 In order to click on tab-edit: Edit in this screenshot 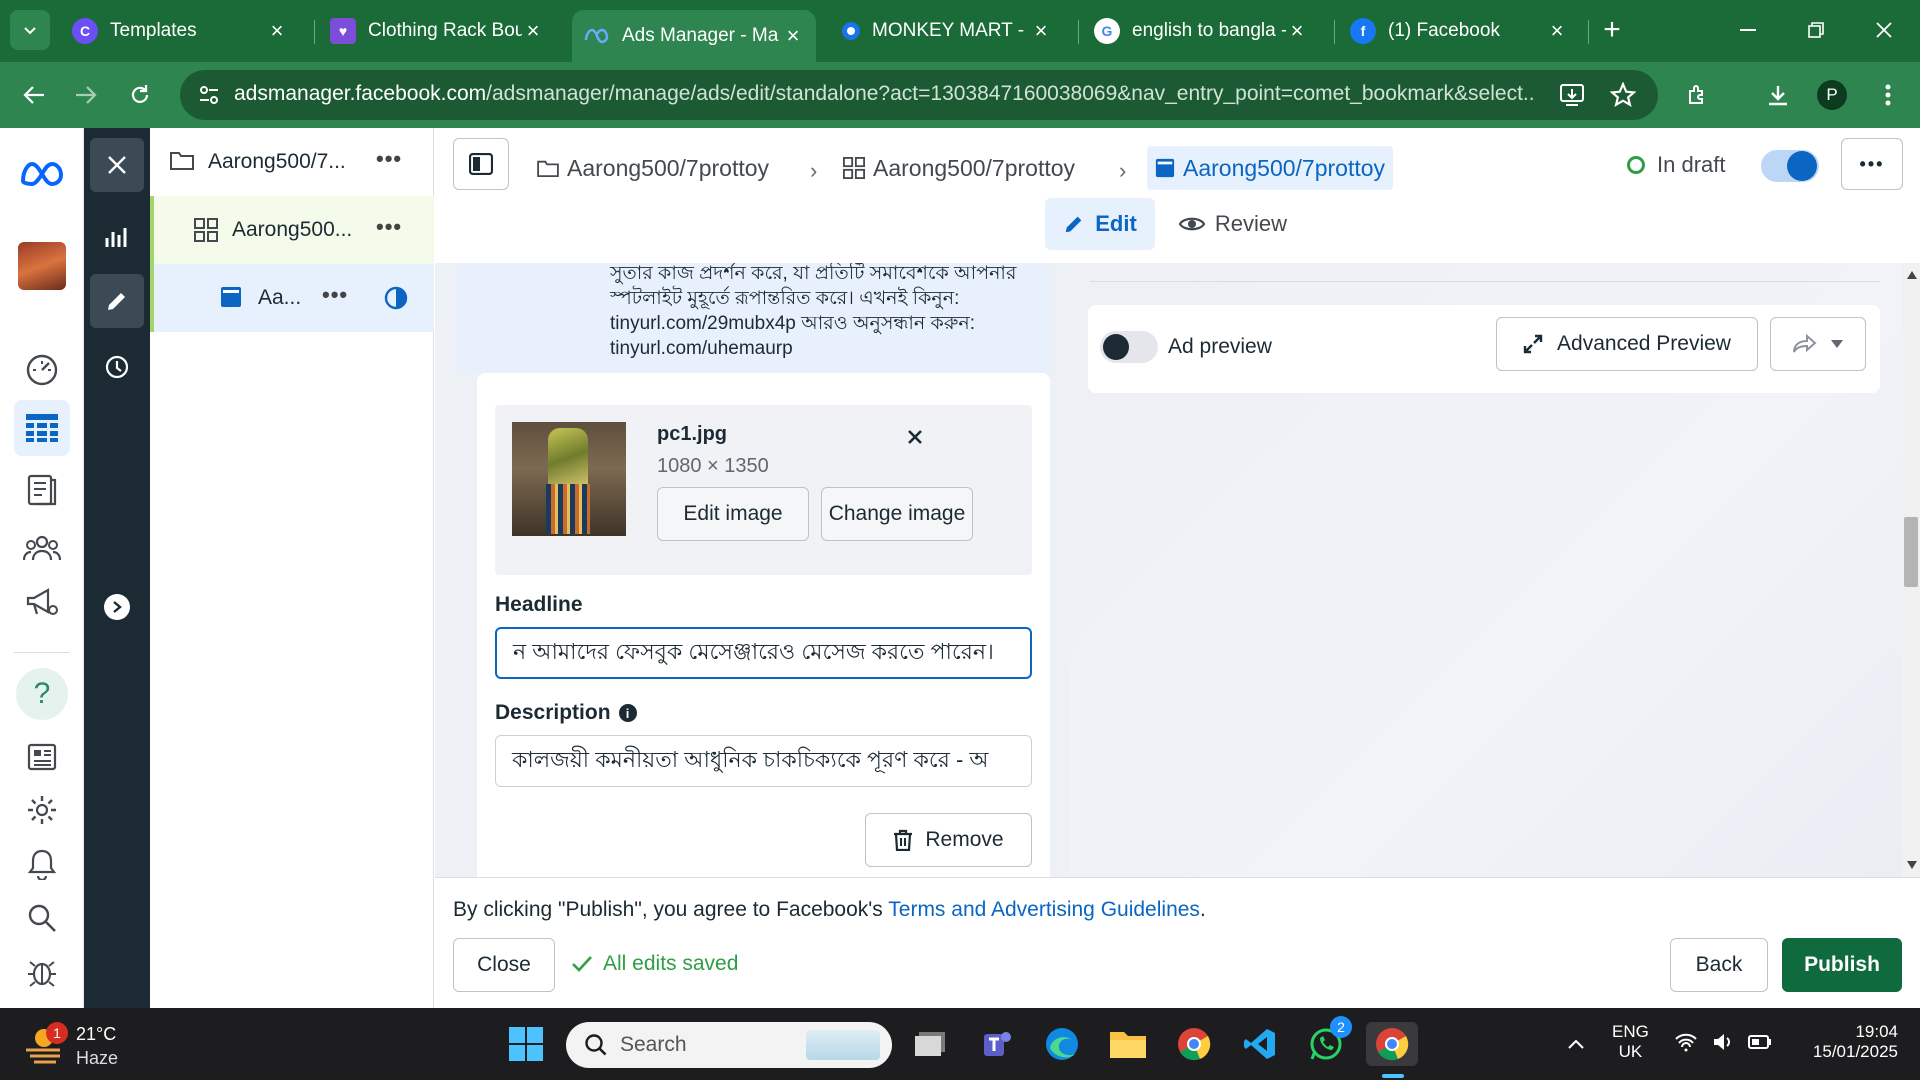, I will do `click(1100, 224)`.